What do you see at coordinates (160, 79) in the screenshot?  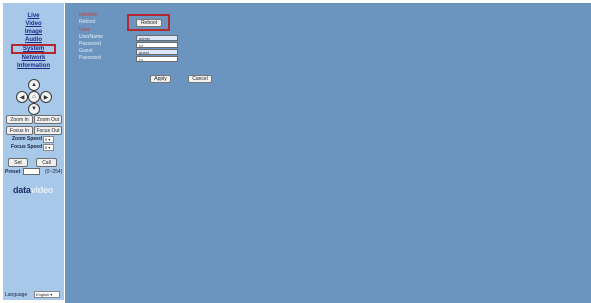 I see `apply-button: Apply` at bounding box center [160, 79].